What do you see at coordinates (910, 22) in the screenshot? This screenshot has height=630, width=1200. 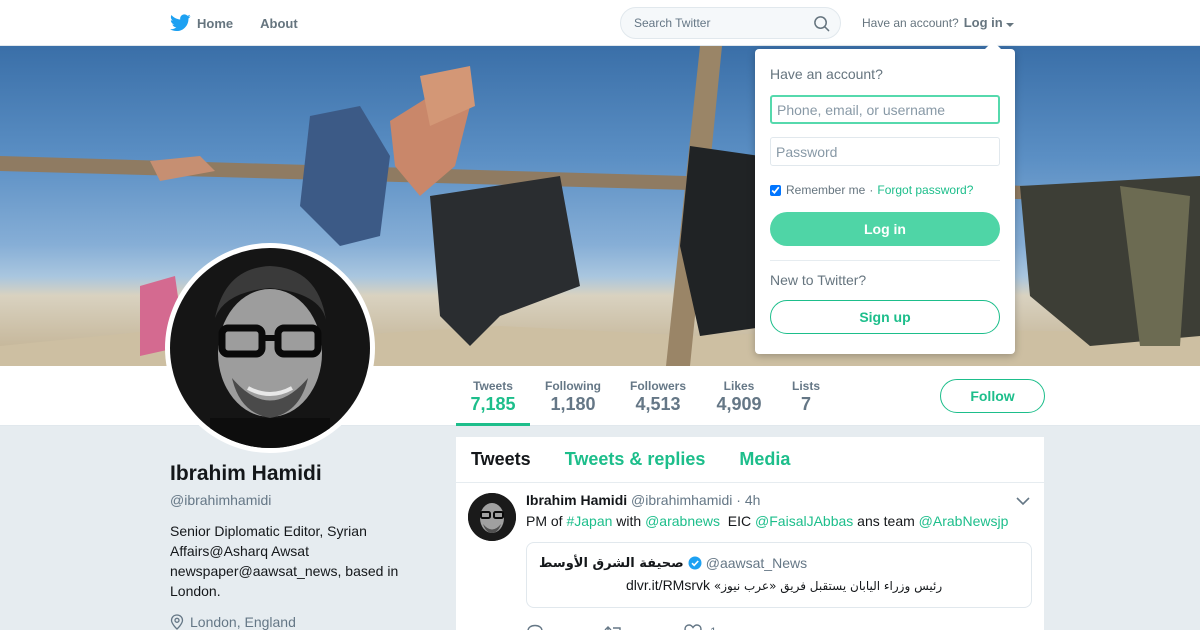 I see `account-prompt: Have an account?` at bounding box center [910, 22].